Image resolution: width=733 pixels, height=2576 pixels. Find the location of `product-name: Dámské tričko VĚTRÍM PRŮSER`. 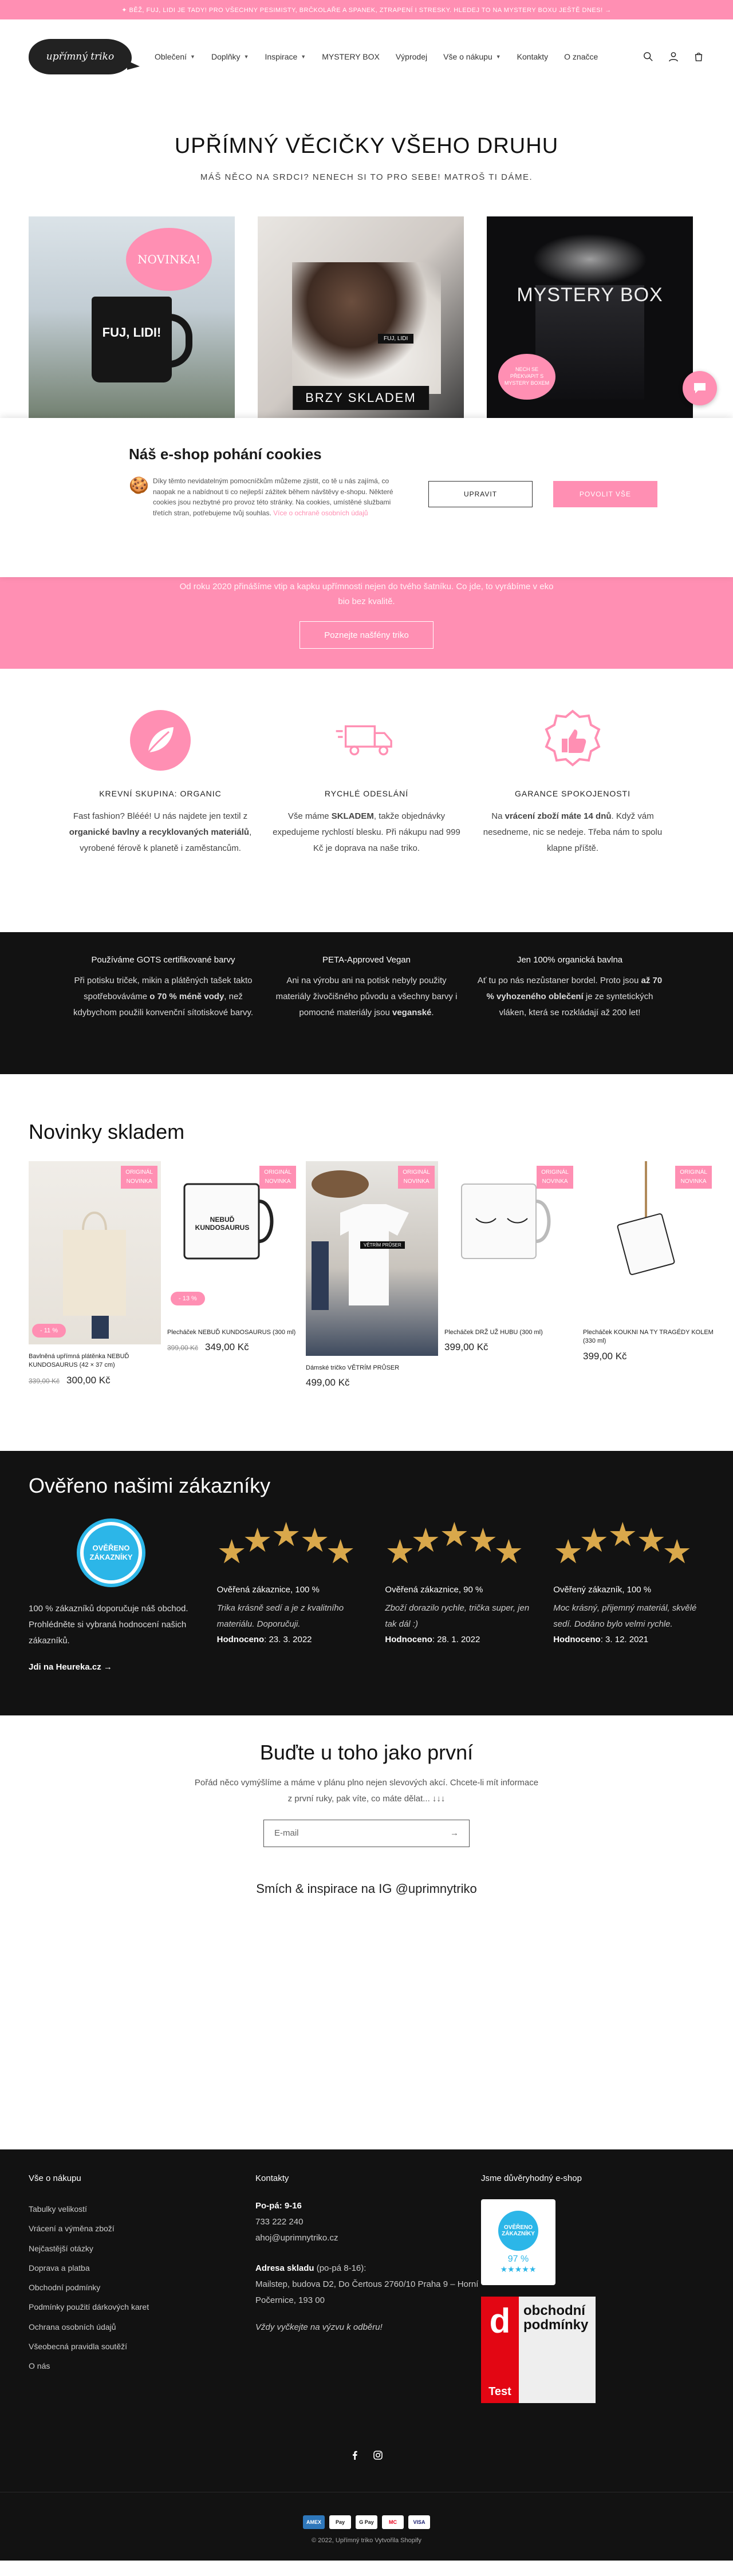

product-name: Dámské tričko VĚTRÍM PRŮSER is located at coordinates (372, 1368).